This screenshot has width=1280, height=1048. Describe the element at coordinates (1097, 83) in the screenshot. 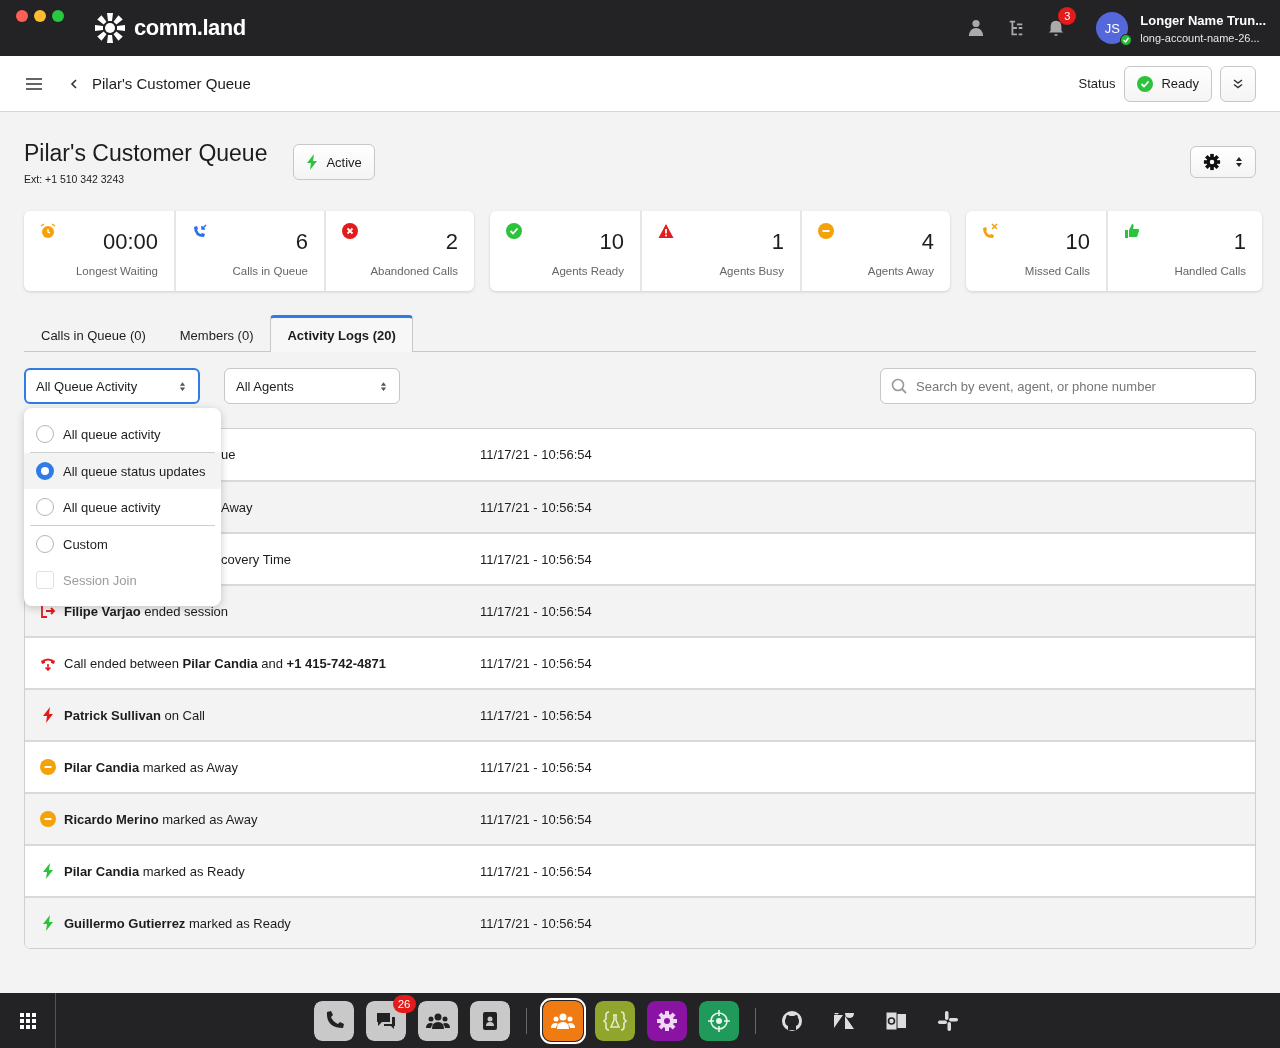

I see `status-label: Status` at that location.